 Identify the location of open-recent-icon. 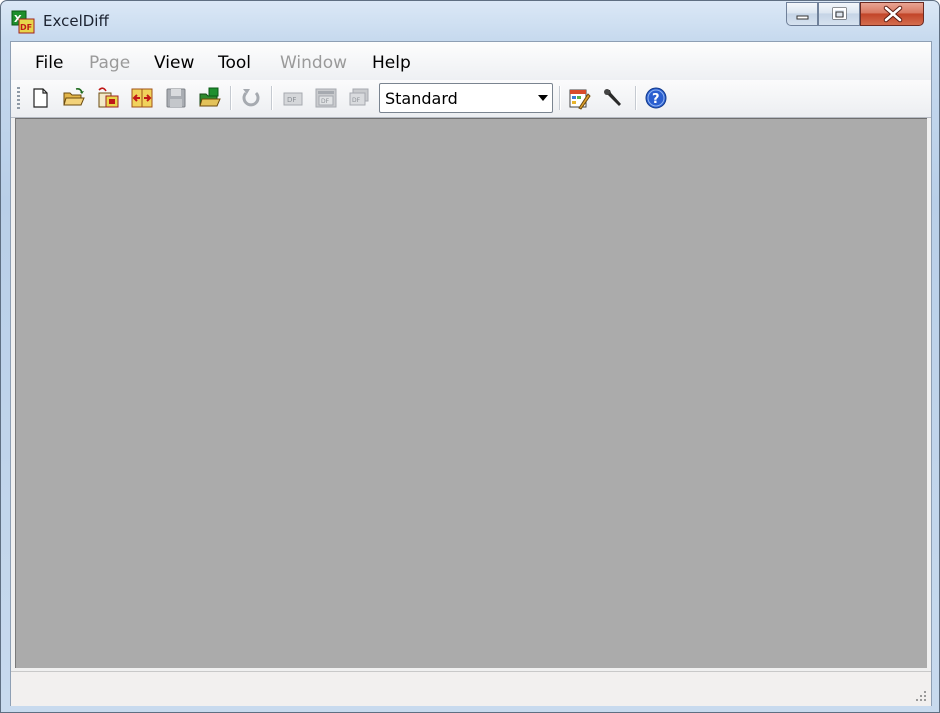
(108, 98).